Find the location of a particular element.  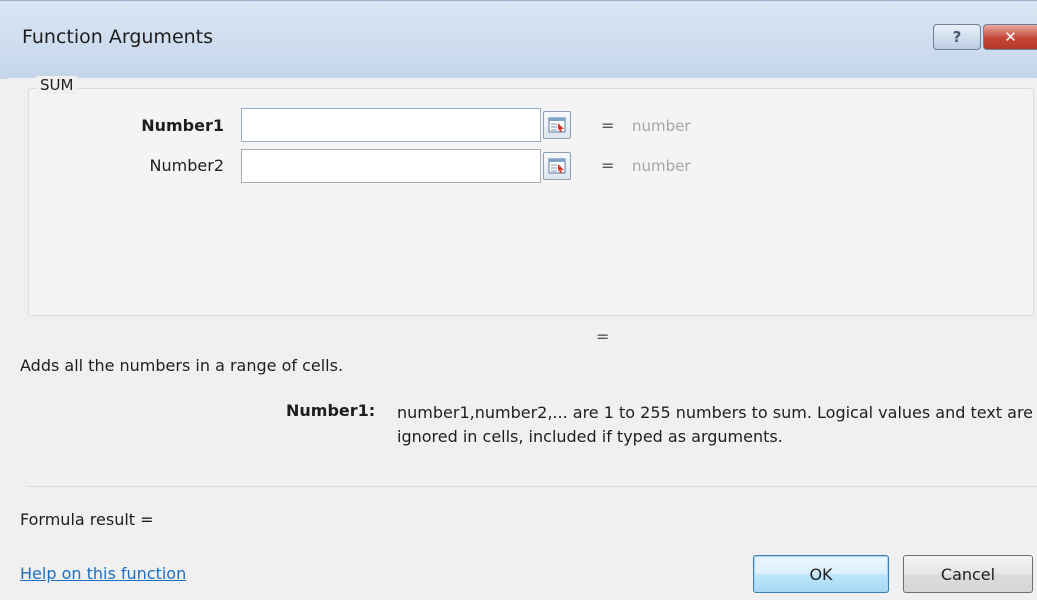

question-mark-icon: ? is located at coordinates (957, 37).